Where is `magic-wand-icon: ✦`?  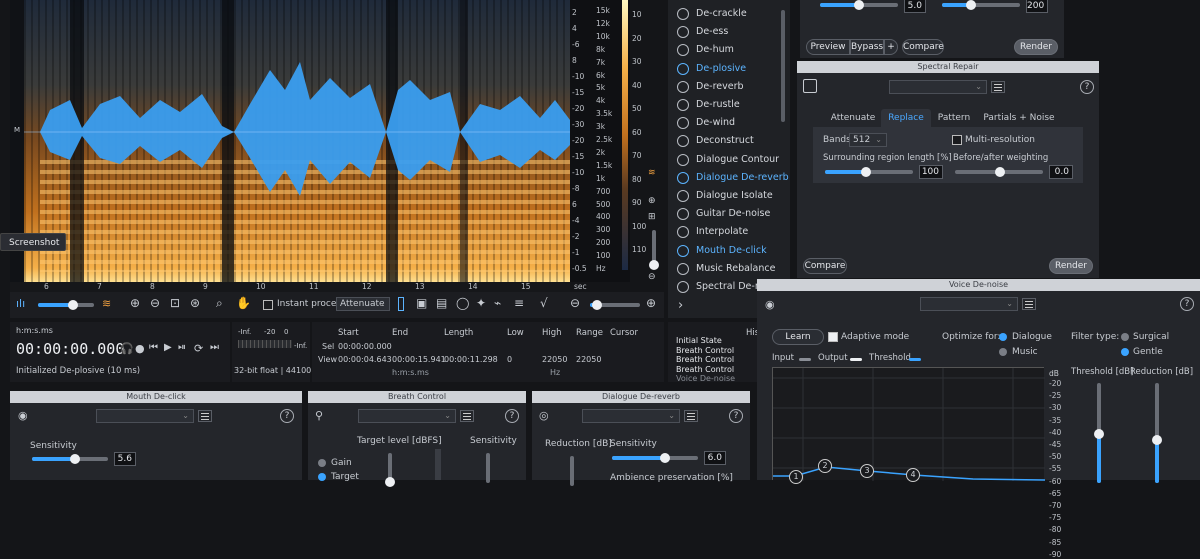 magic-wand-icon: ✦ is located at coordinates (481, 303).